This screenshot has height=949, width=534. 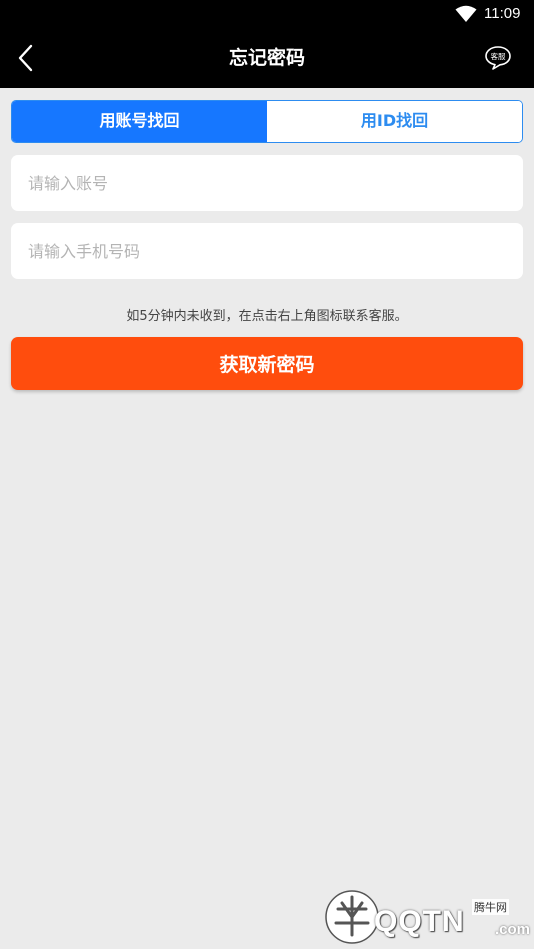 I want to click on app-bar: 忘记密码 客服, so click(x=267, y=58).